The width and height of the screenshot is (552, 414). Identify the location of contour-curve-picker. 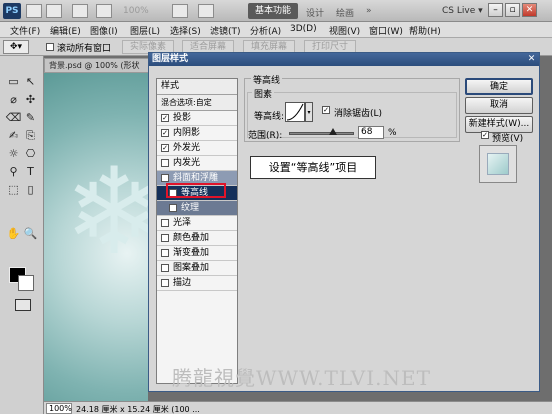
(295, 112).